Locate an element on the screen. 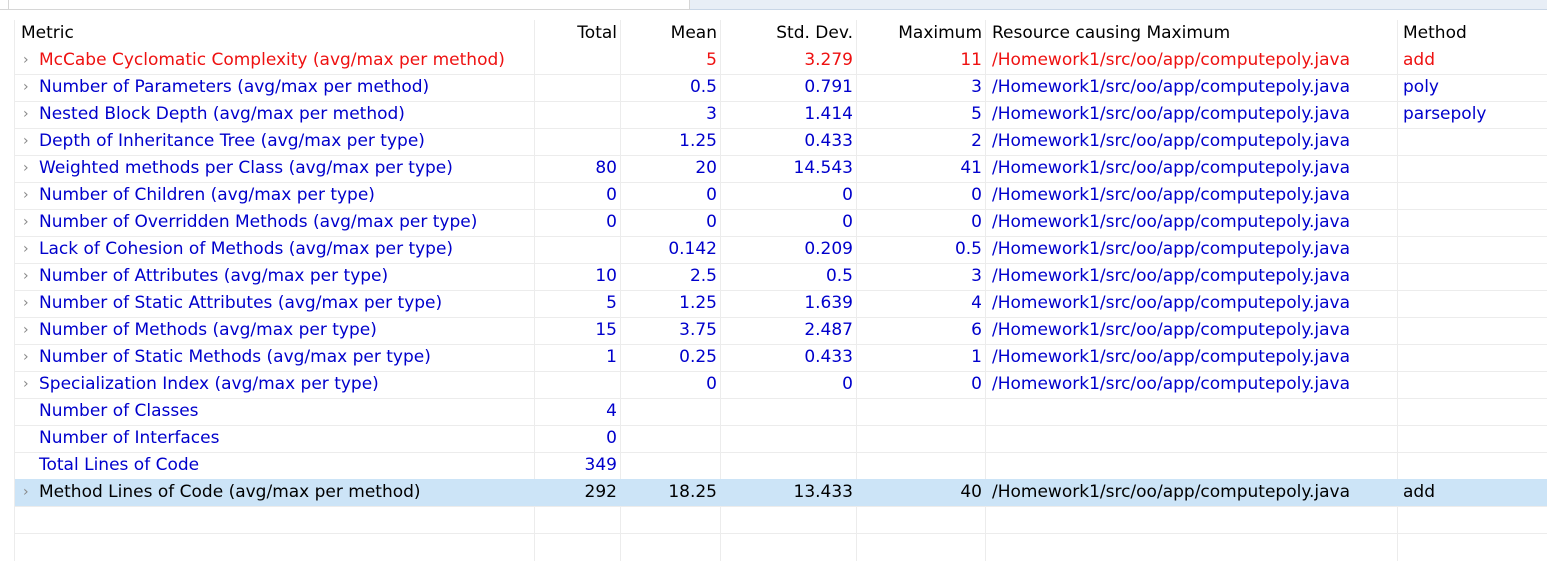 The image size is (1547, 561). mean-cell: 0.5 is located at coordinates (703, 87).